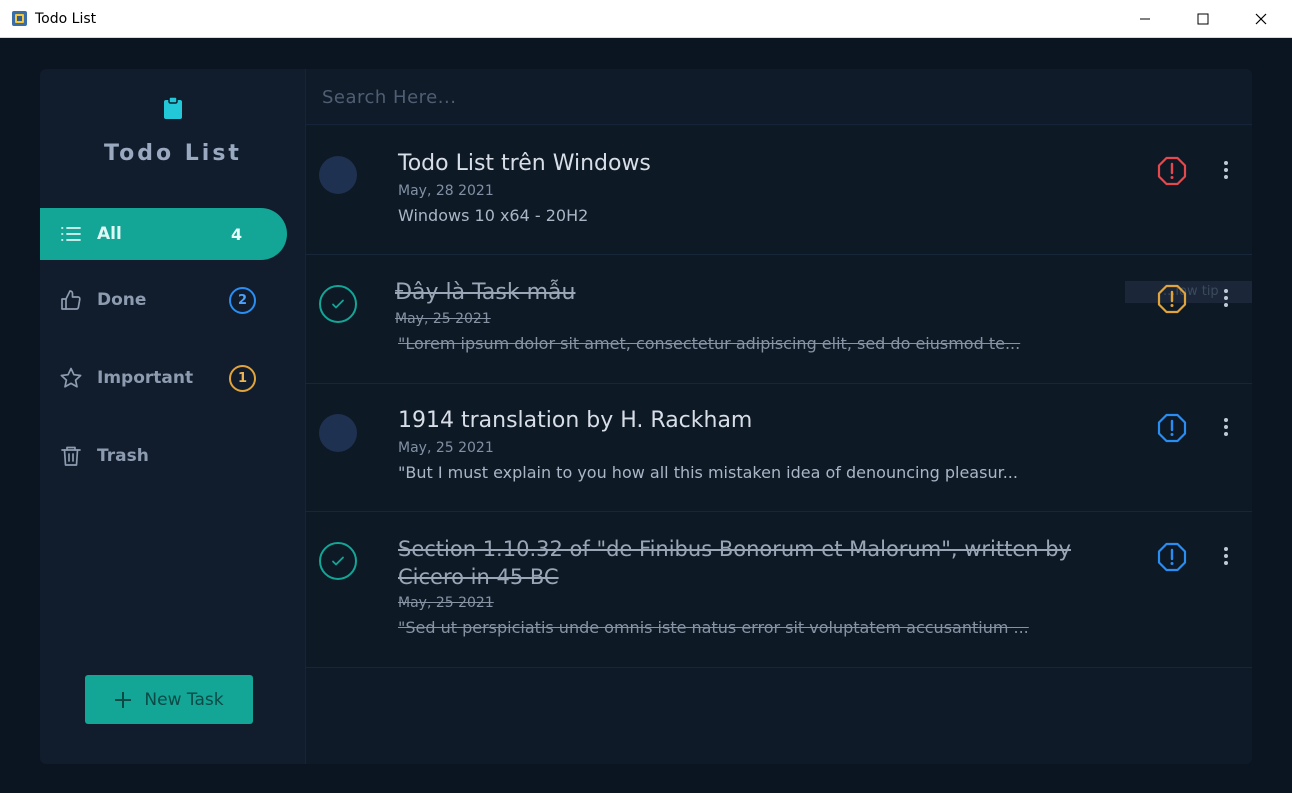  I want to click on task-date: May, 28 2021, so click(446, 191).